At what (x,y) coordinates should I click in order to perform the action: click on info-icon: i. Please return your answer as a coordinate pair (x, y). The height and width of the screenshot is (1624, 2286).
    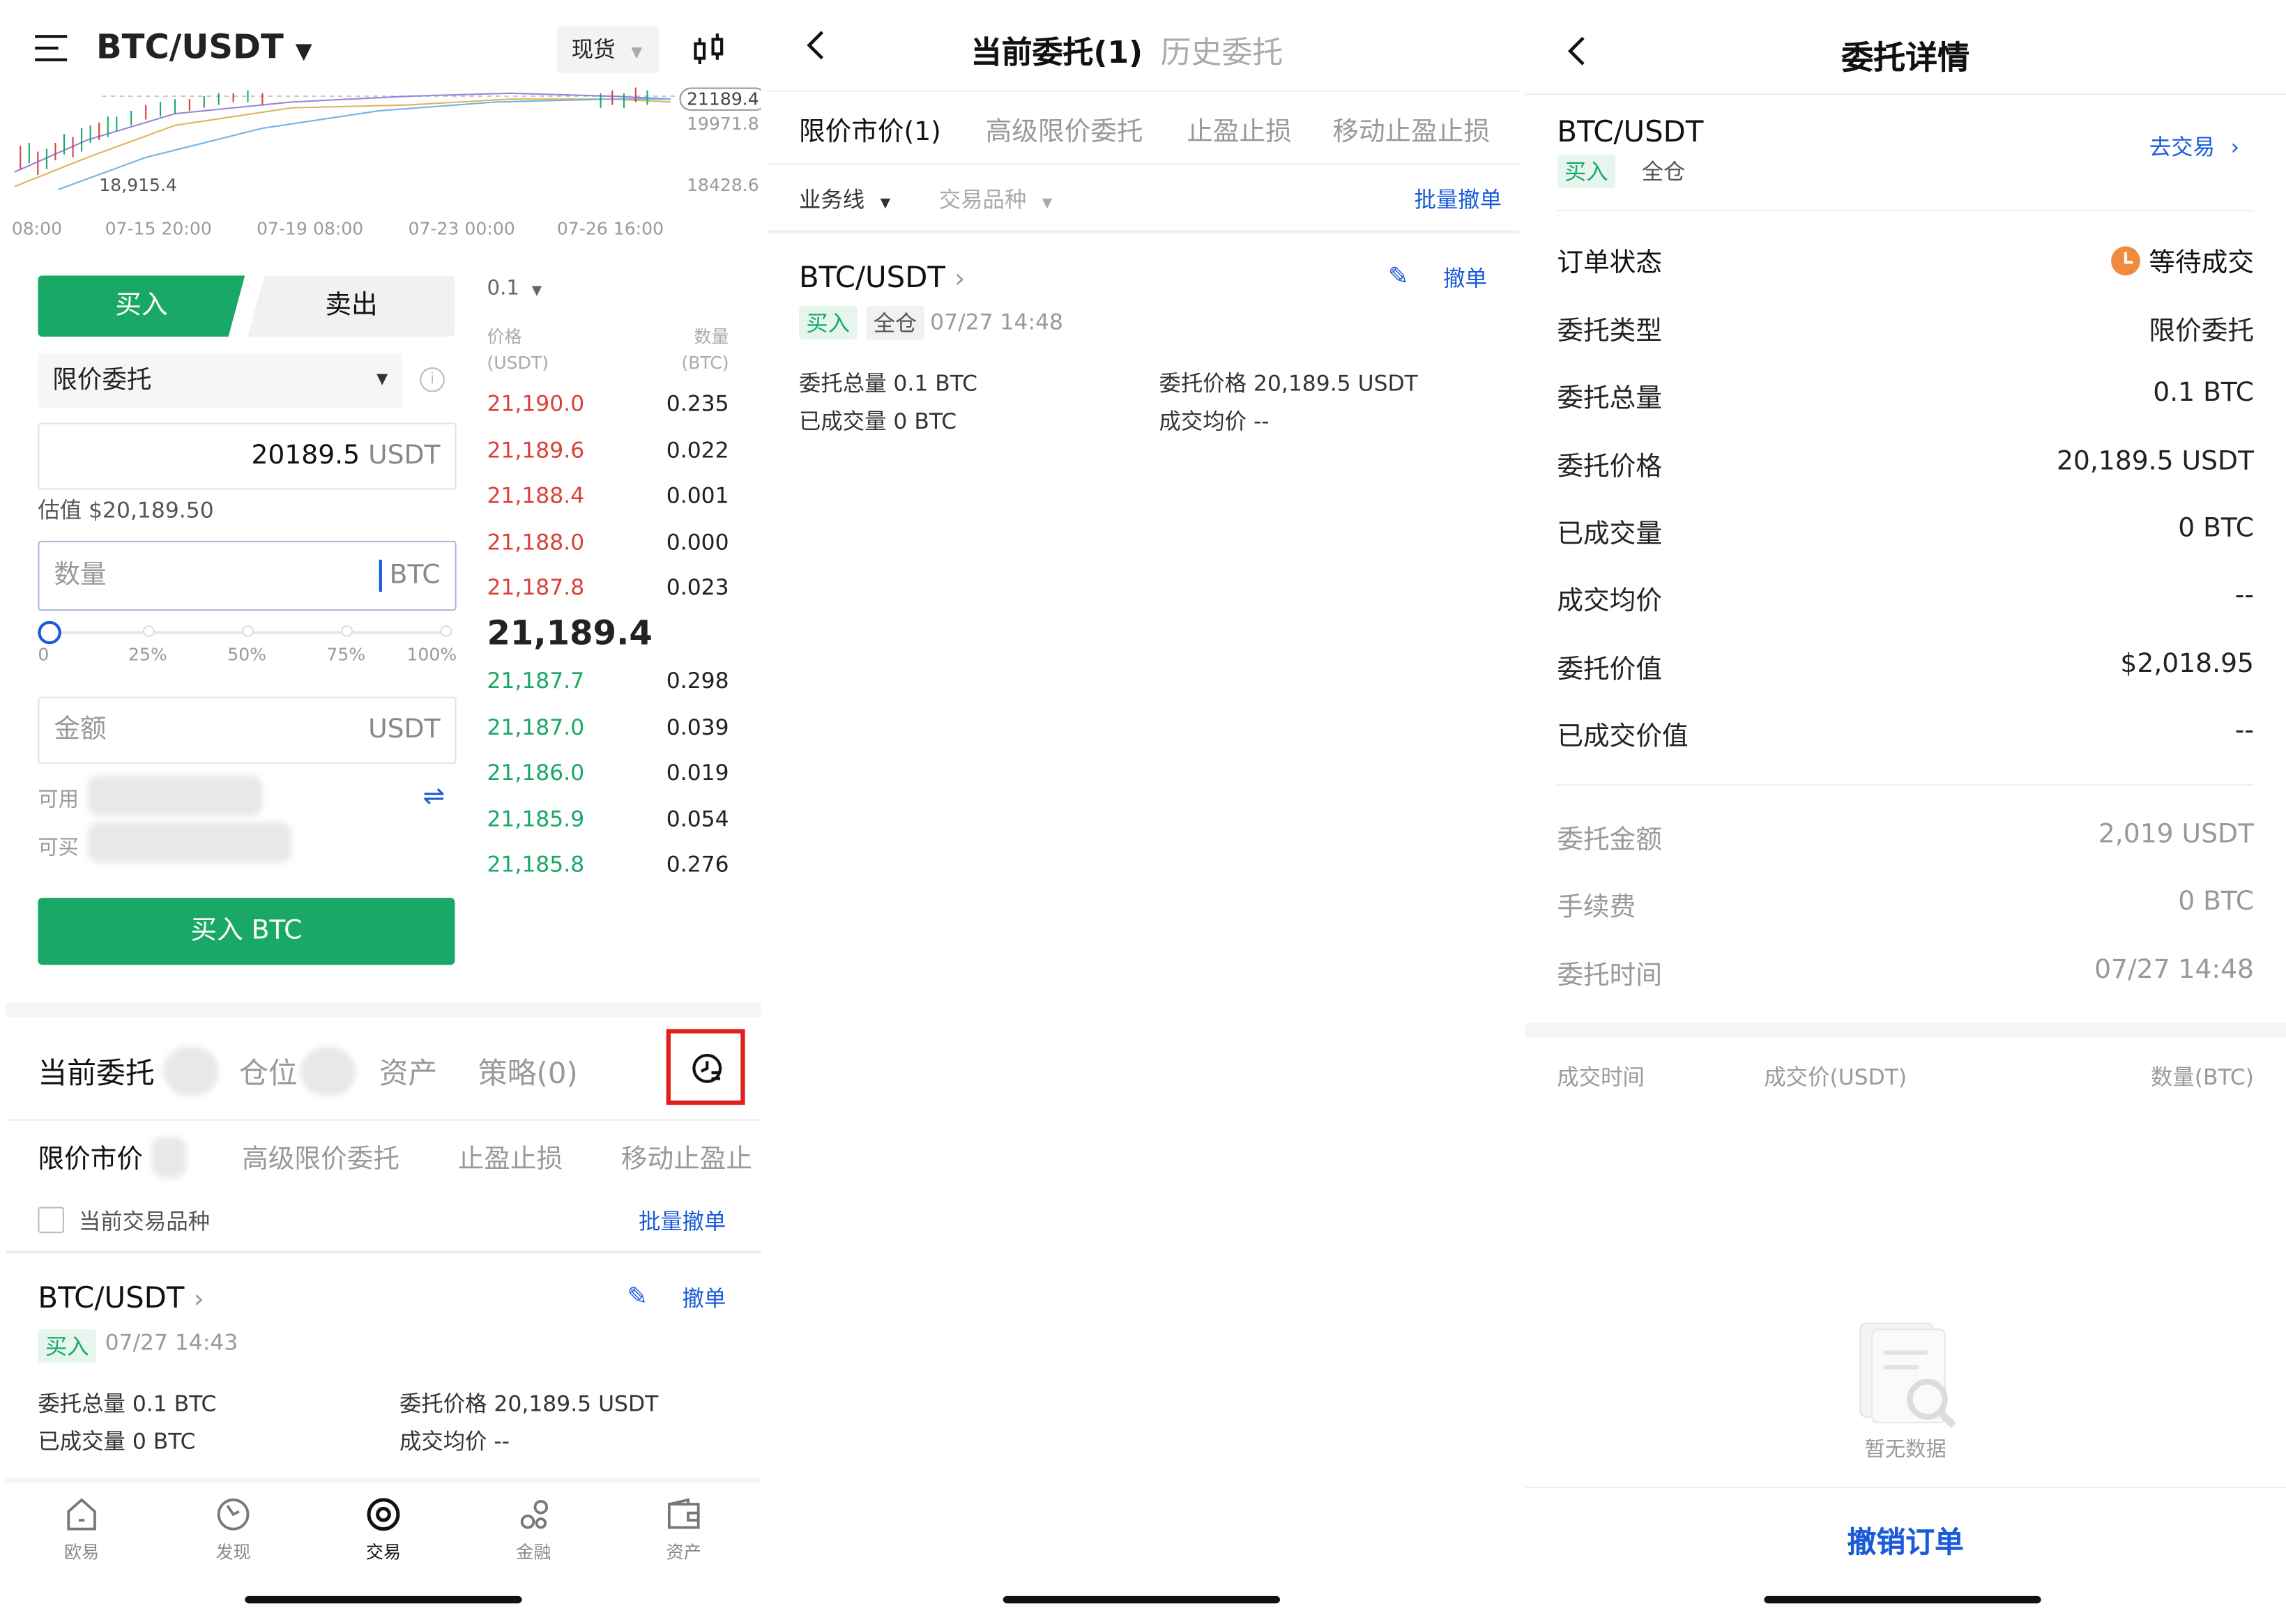
    Looking at the image, I should click on (432, 379).